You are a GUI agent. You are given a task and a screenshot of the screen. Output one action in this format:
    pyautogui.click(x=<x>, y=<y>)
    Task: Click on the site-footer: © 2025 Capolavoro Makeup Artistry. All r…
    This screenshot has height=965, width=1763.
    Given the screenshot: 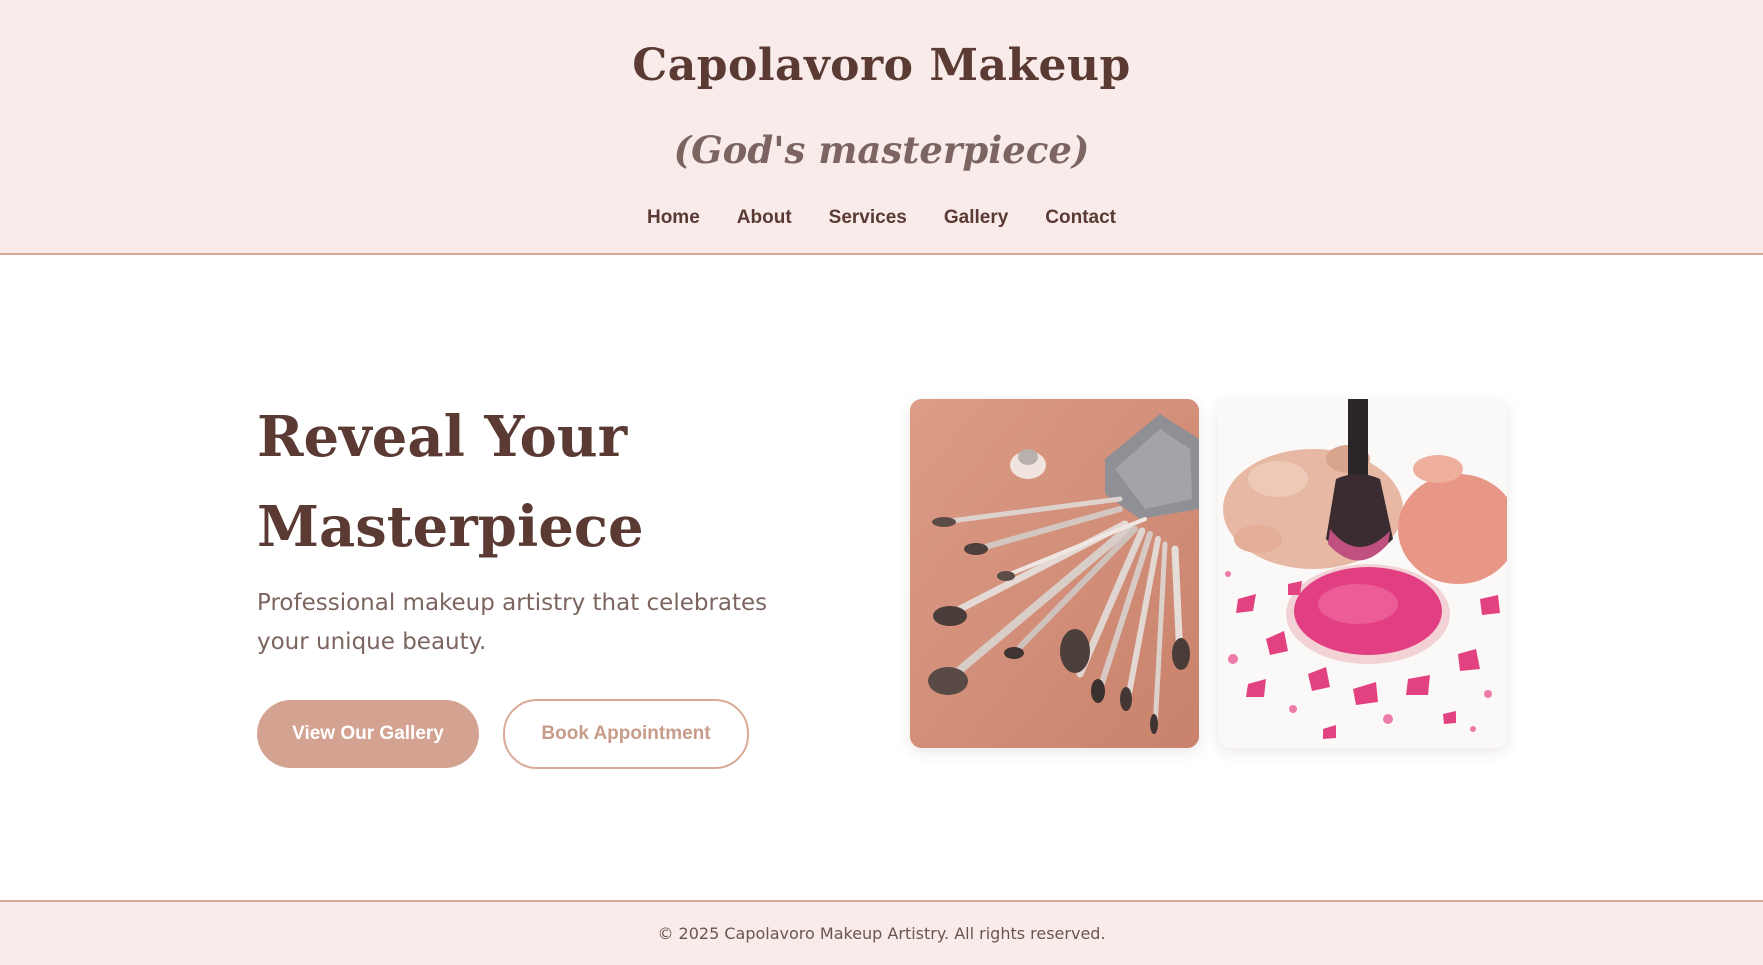 What is the action you would take?
    pyautogui.click(x=881, y=932)
    